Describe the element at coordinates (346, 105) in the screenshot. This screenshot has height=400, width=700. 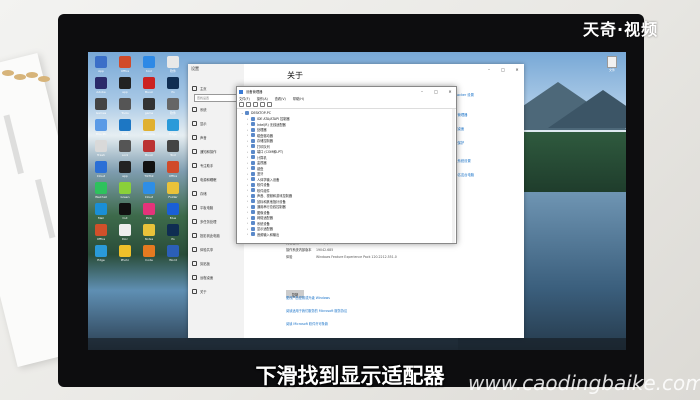
I see `device-manager-toolbar` at that location.